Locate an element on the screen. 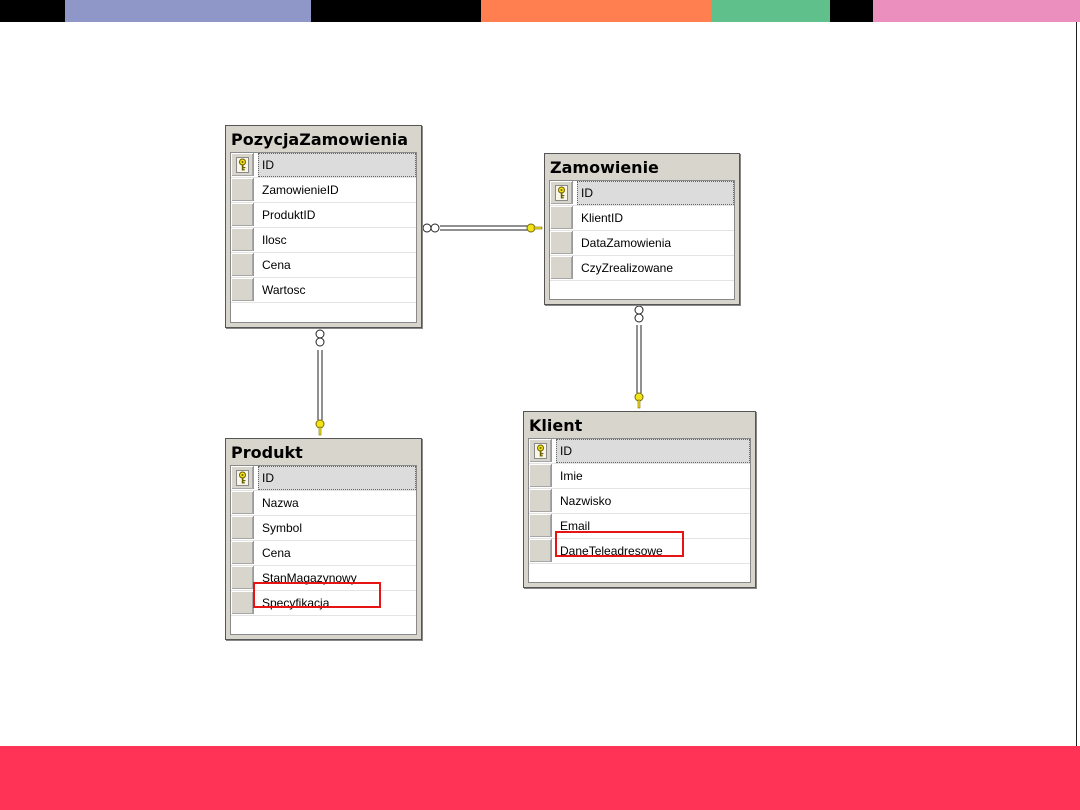 This screenshot has width=1080, height=810. relation-zamowienie-klient is located at coordinates (639, 357).